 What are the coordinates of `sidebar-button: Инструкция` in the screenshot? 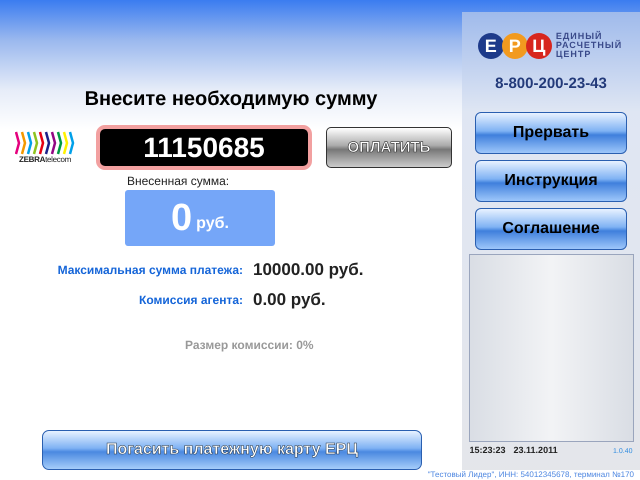 It's located at (551, 181).